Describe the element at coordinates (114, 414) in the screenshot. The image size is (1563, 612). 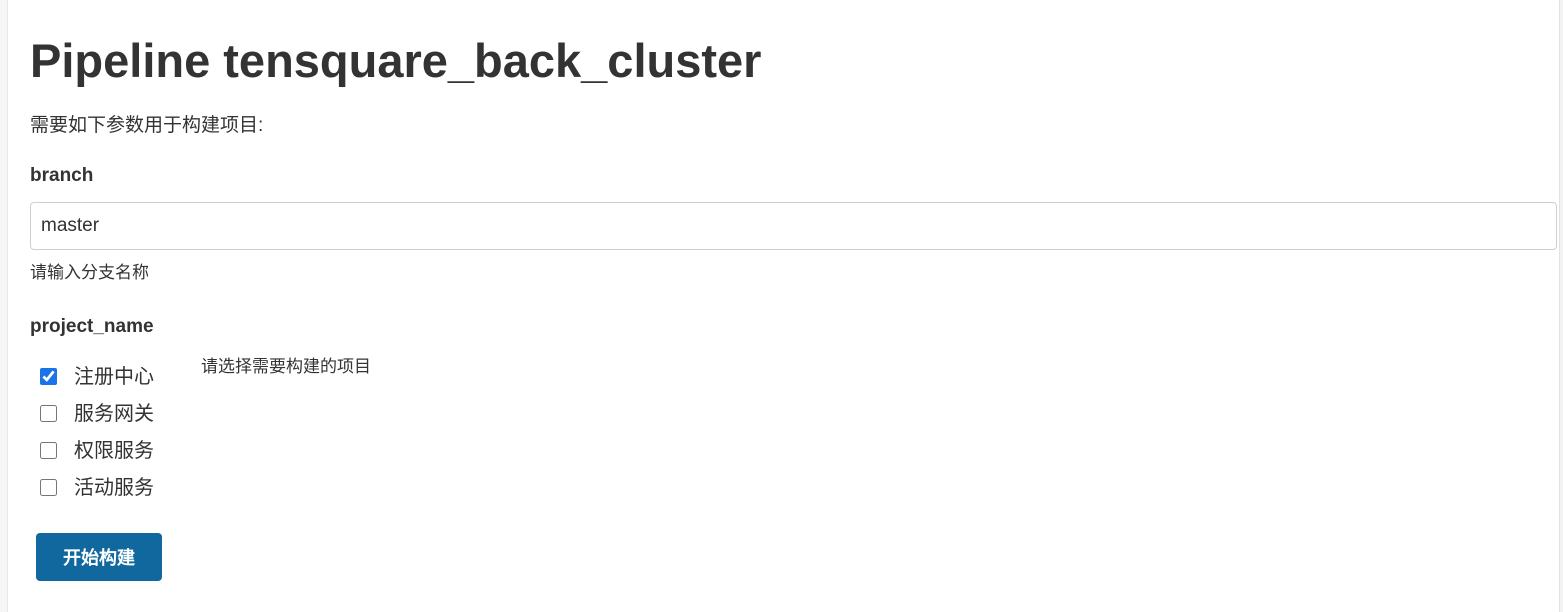
I see `project-option-label: 服务网关` at that location.